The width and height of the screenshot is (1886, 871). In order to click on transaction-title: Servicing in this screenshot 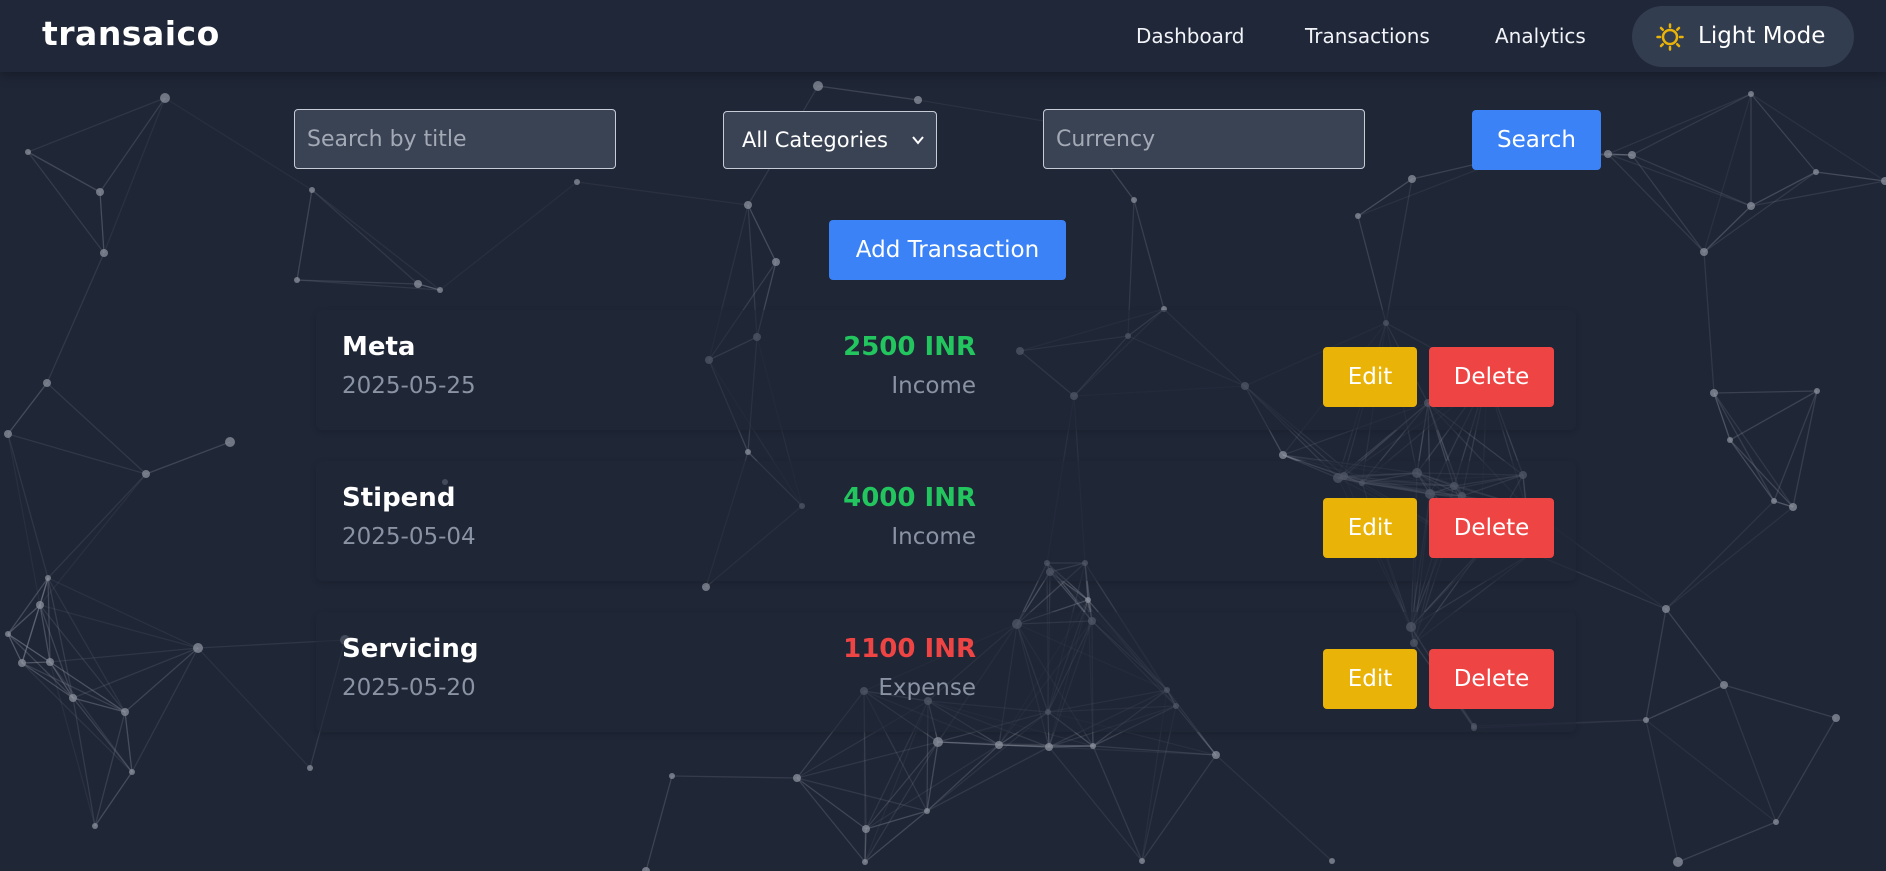, I will do `click(410, 649)`.